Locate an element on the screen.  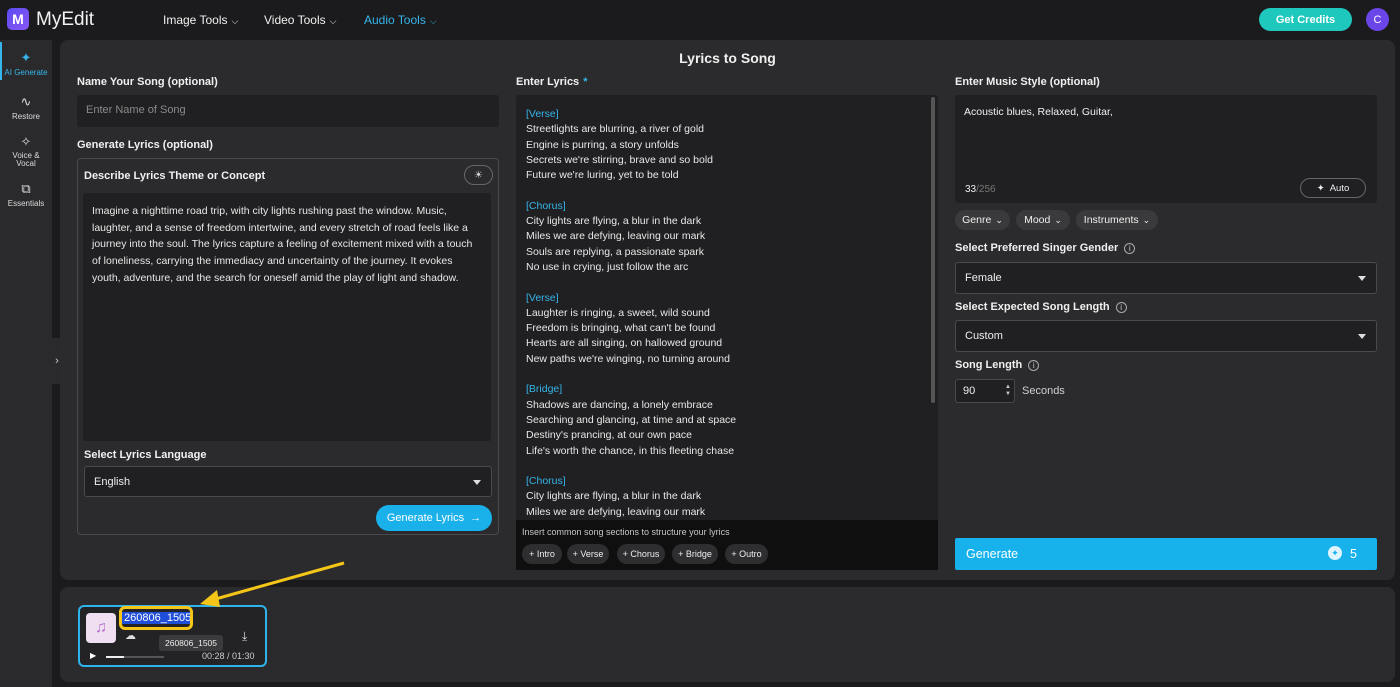
user-avatar: C is located at coordinates (1377, 19).